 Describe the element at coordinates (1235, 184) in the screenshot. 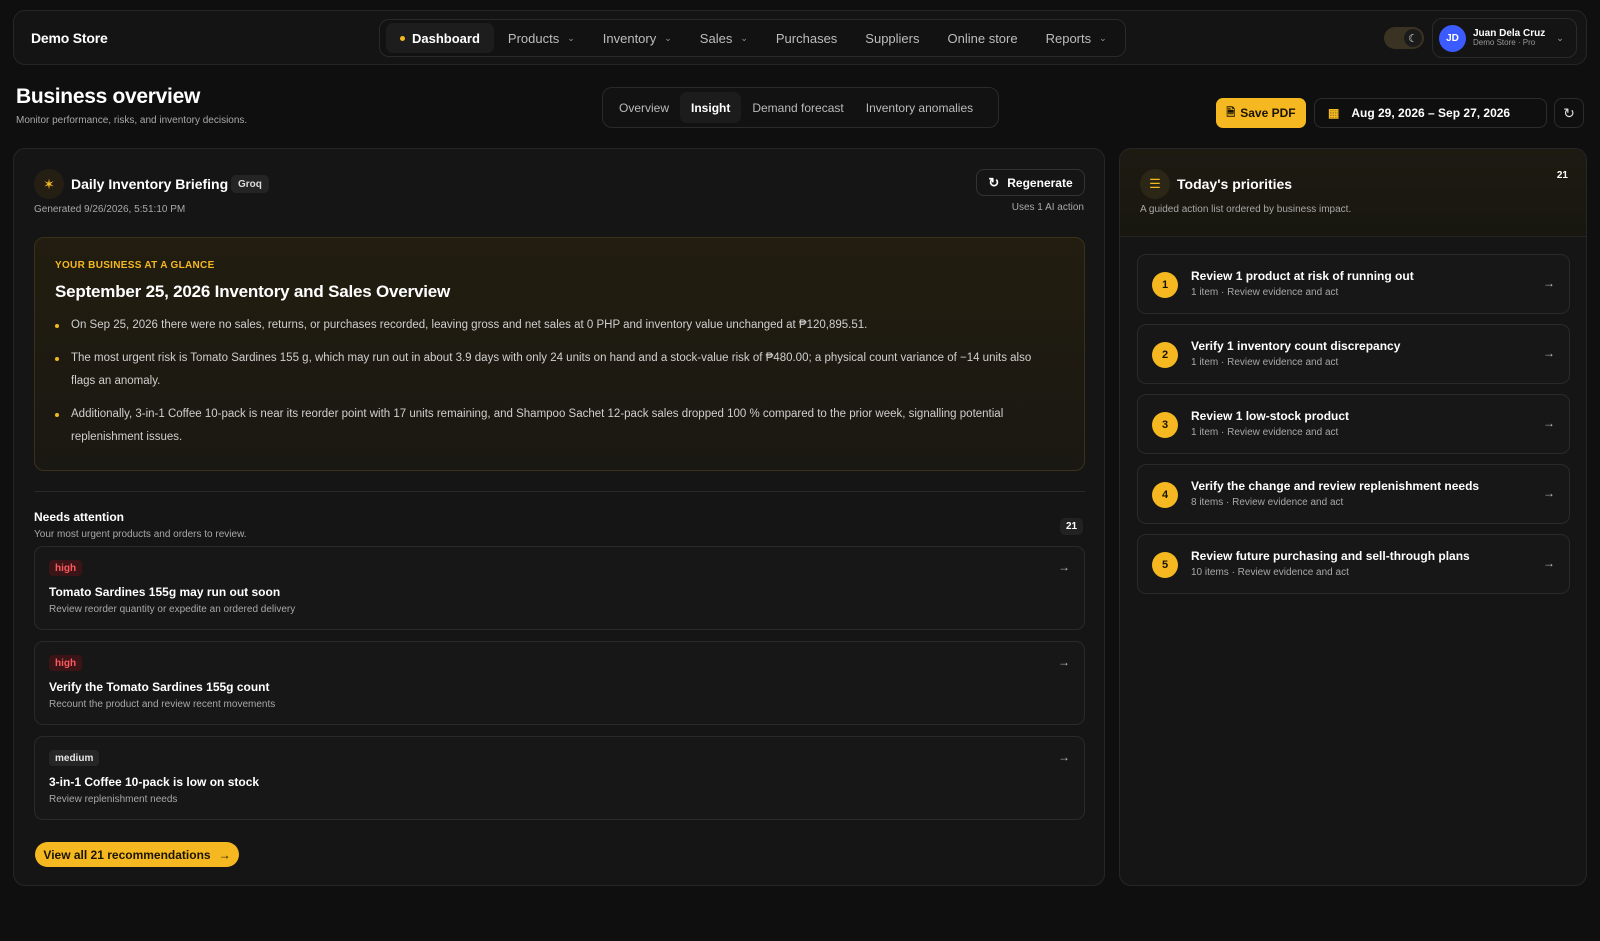

I see `priorities-title: Today's priorities` at that location.